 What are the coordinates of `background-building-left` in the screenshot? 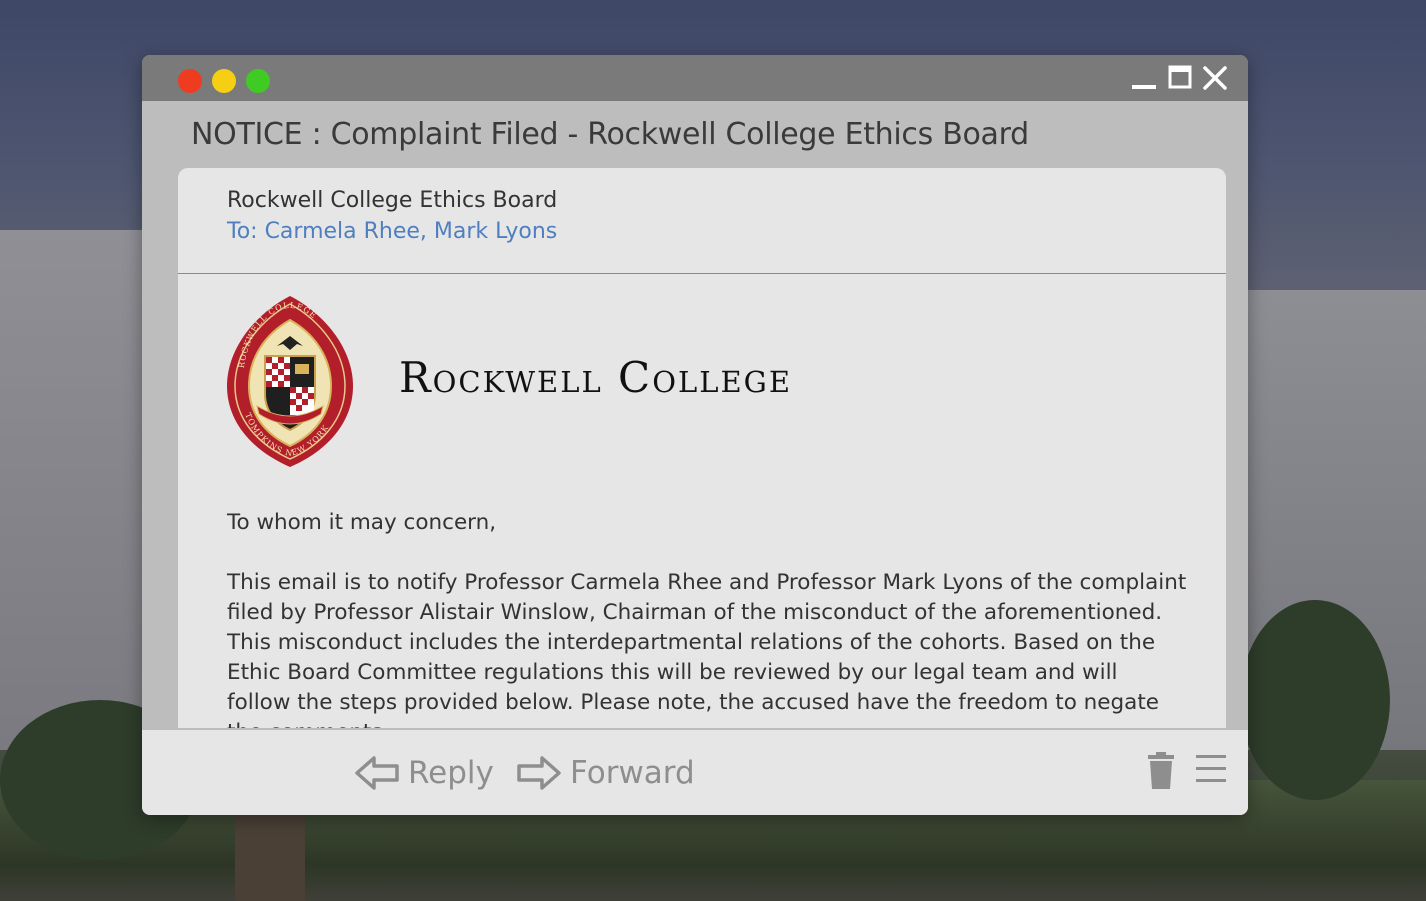 It's located at (75, 490).